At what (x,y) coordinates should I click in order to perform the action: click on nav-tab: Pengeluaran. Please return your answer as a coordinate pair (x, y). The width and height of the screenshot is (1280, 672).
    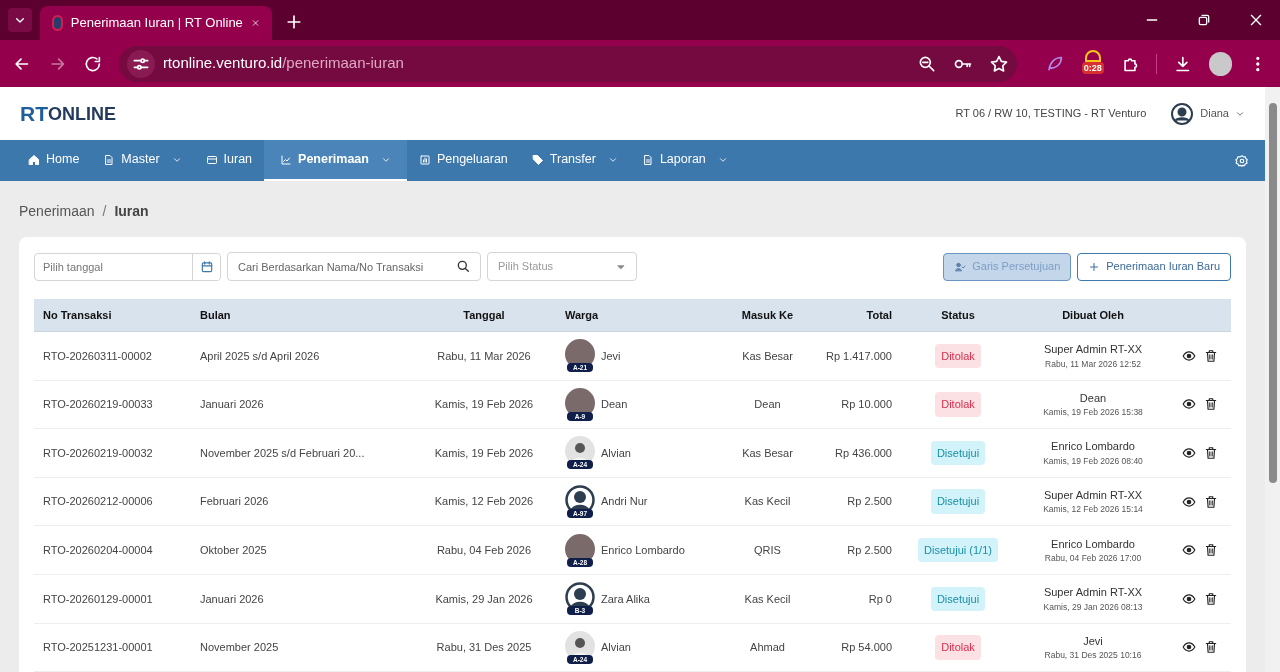
    Looking at the image, I should click on (463, 160).